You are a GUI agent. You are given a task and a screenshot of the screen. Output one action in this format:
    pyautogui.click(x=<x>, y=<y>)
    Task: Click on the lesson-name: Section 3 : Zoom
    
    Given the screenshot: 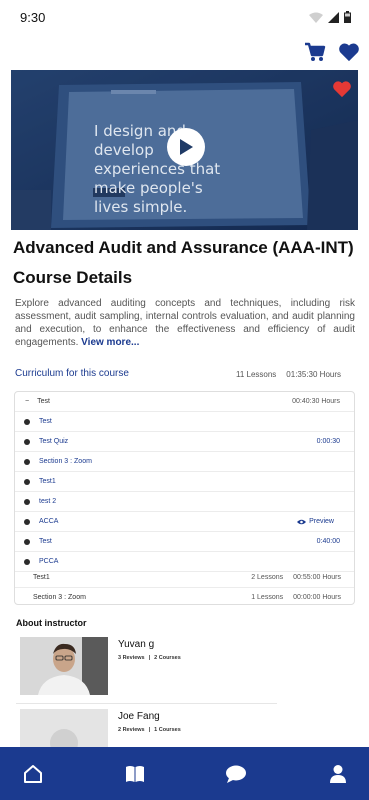 What is the action you would take?
    pyautogui.click(x=65, y=461)
    